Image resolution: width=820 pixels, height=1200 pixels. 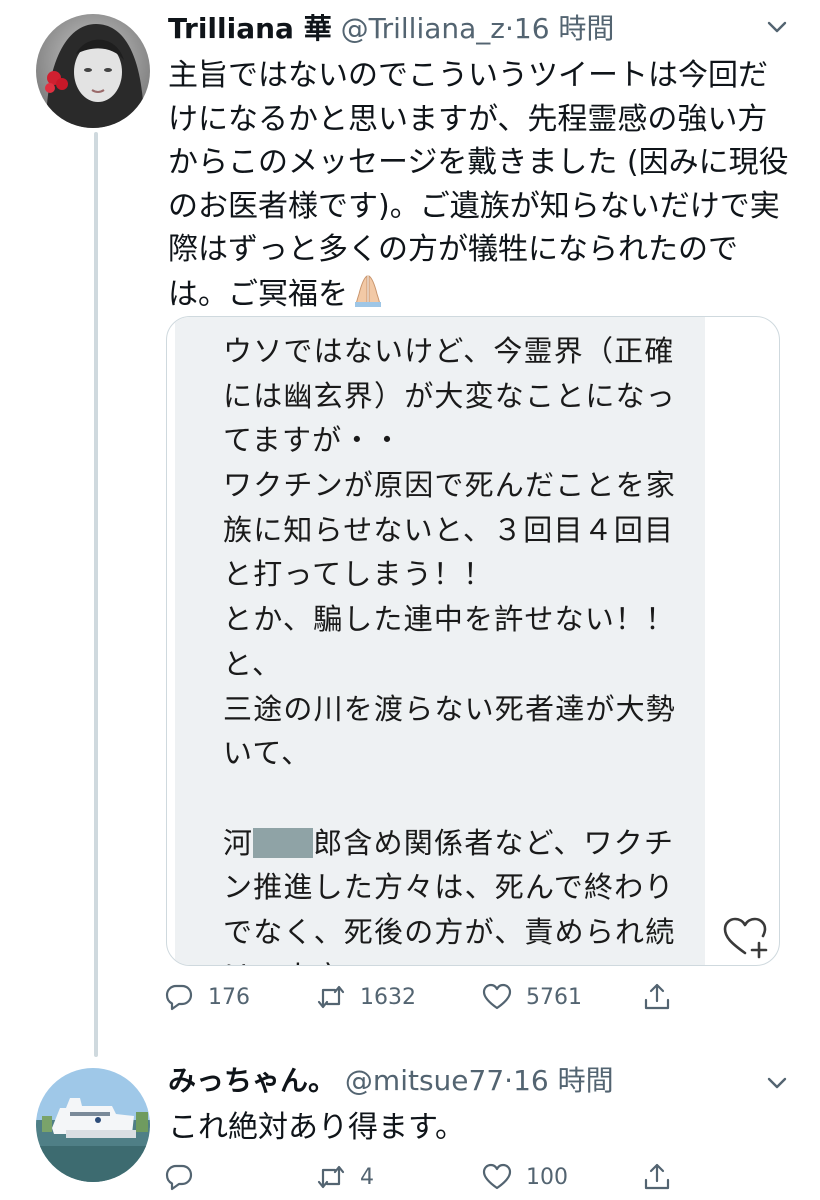 What do you see at coordinates (96, 594) in the screenshot?
I see `thread-connector-line` at bounding box center [96, 594].